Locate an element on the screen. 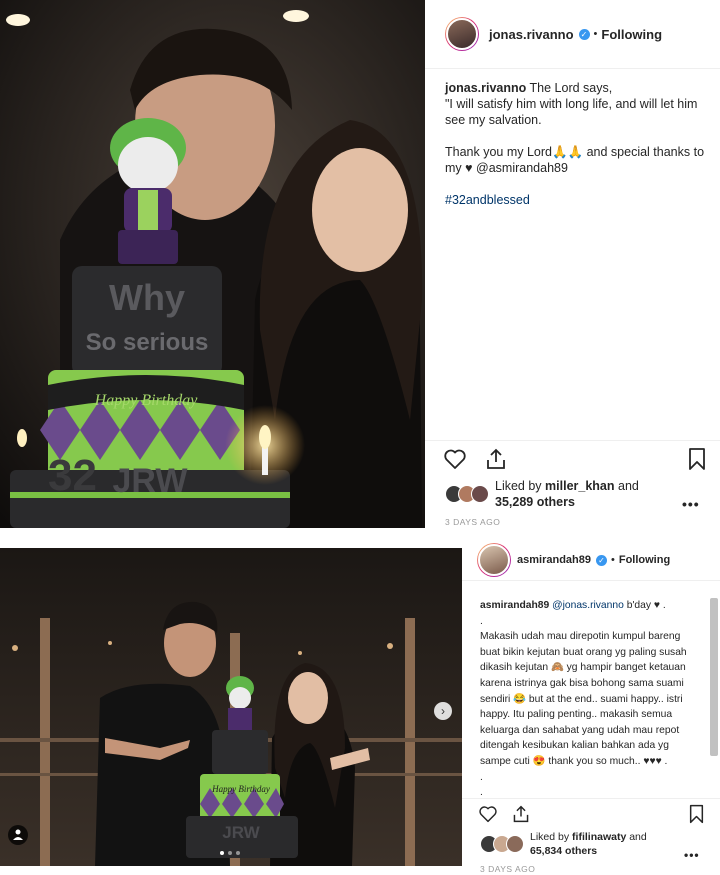 Image resolution: width=720 pixels, height=875 pixels. post-header: jonas.rivanno ✓ • Following is located at coordinates (572, 34).